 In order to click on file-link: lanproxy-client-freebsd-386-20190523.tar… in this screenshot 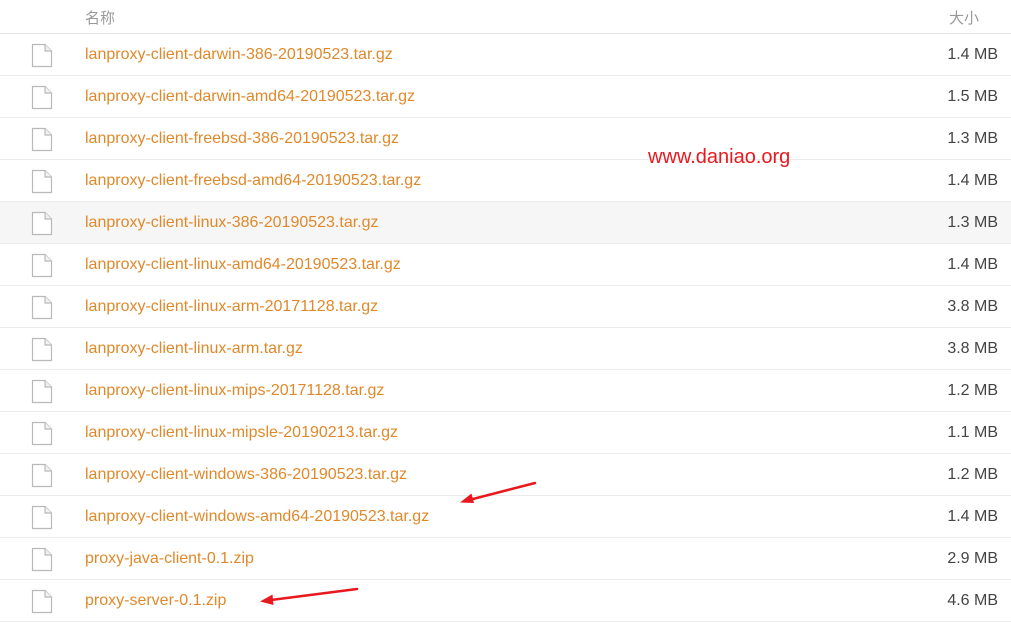, I will do `click(242, 139)`.